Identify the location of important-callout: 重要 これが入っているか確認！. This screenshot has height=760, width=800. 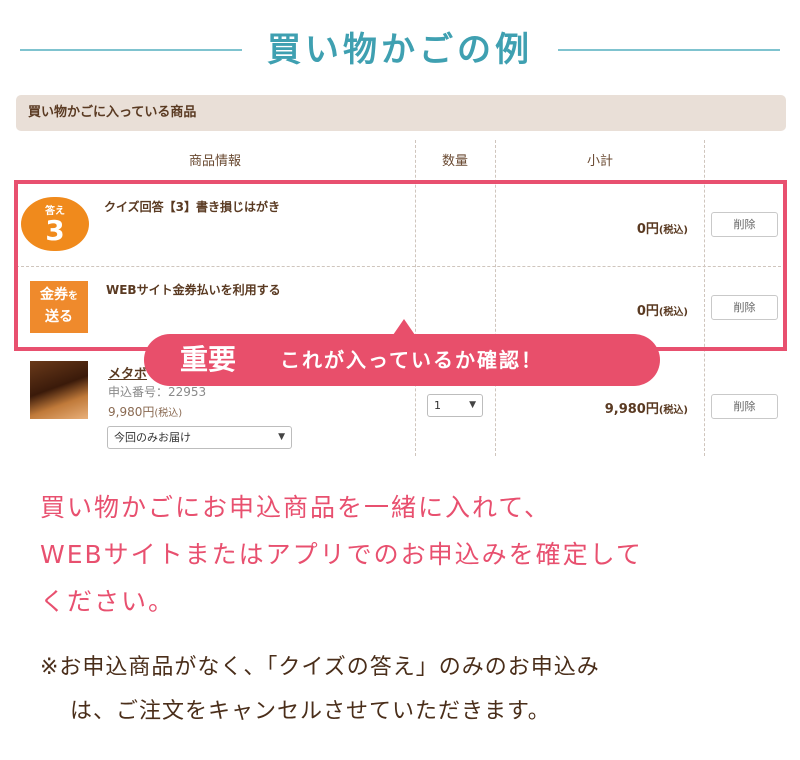
(402, 360).